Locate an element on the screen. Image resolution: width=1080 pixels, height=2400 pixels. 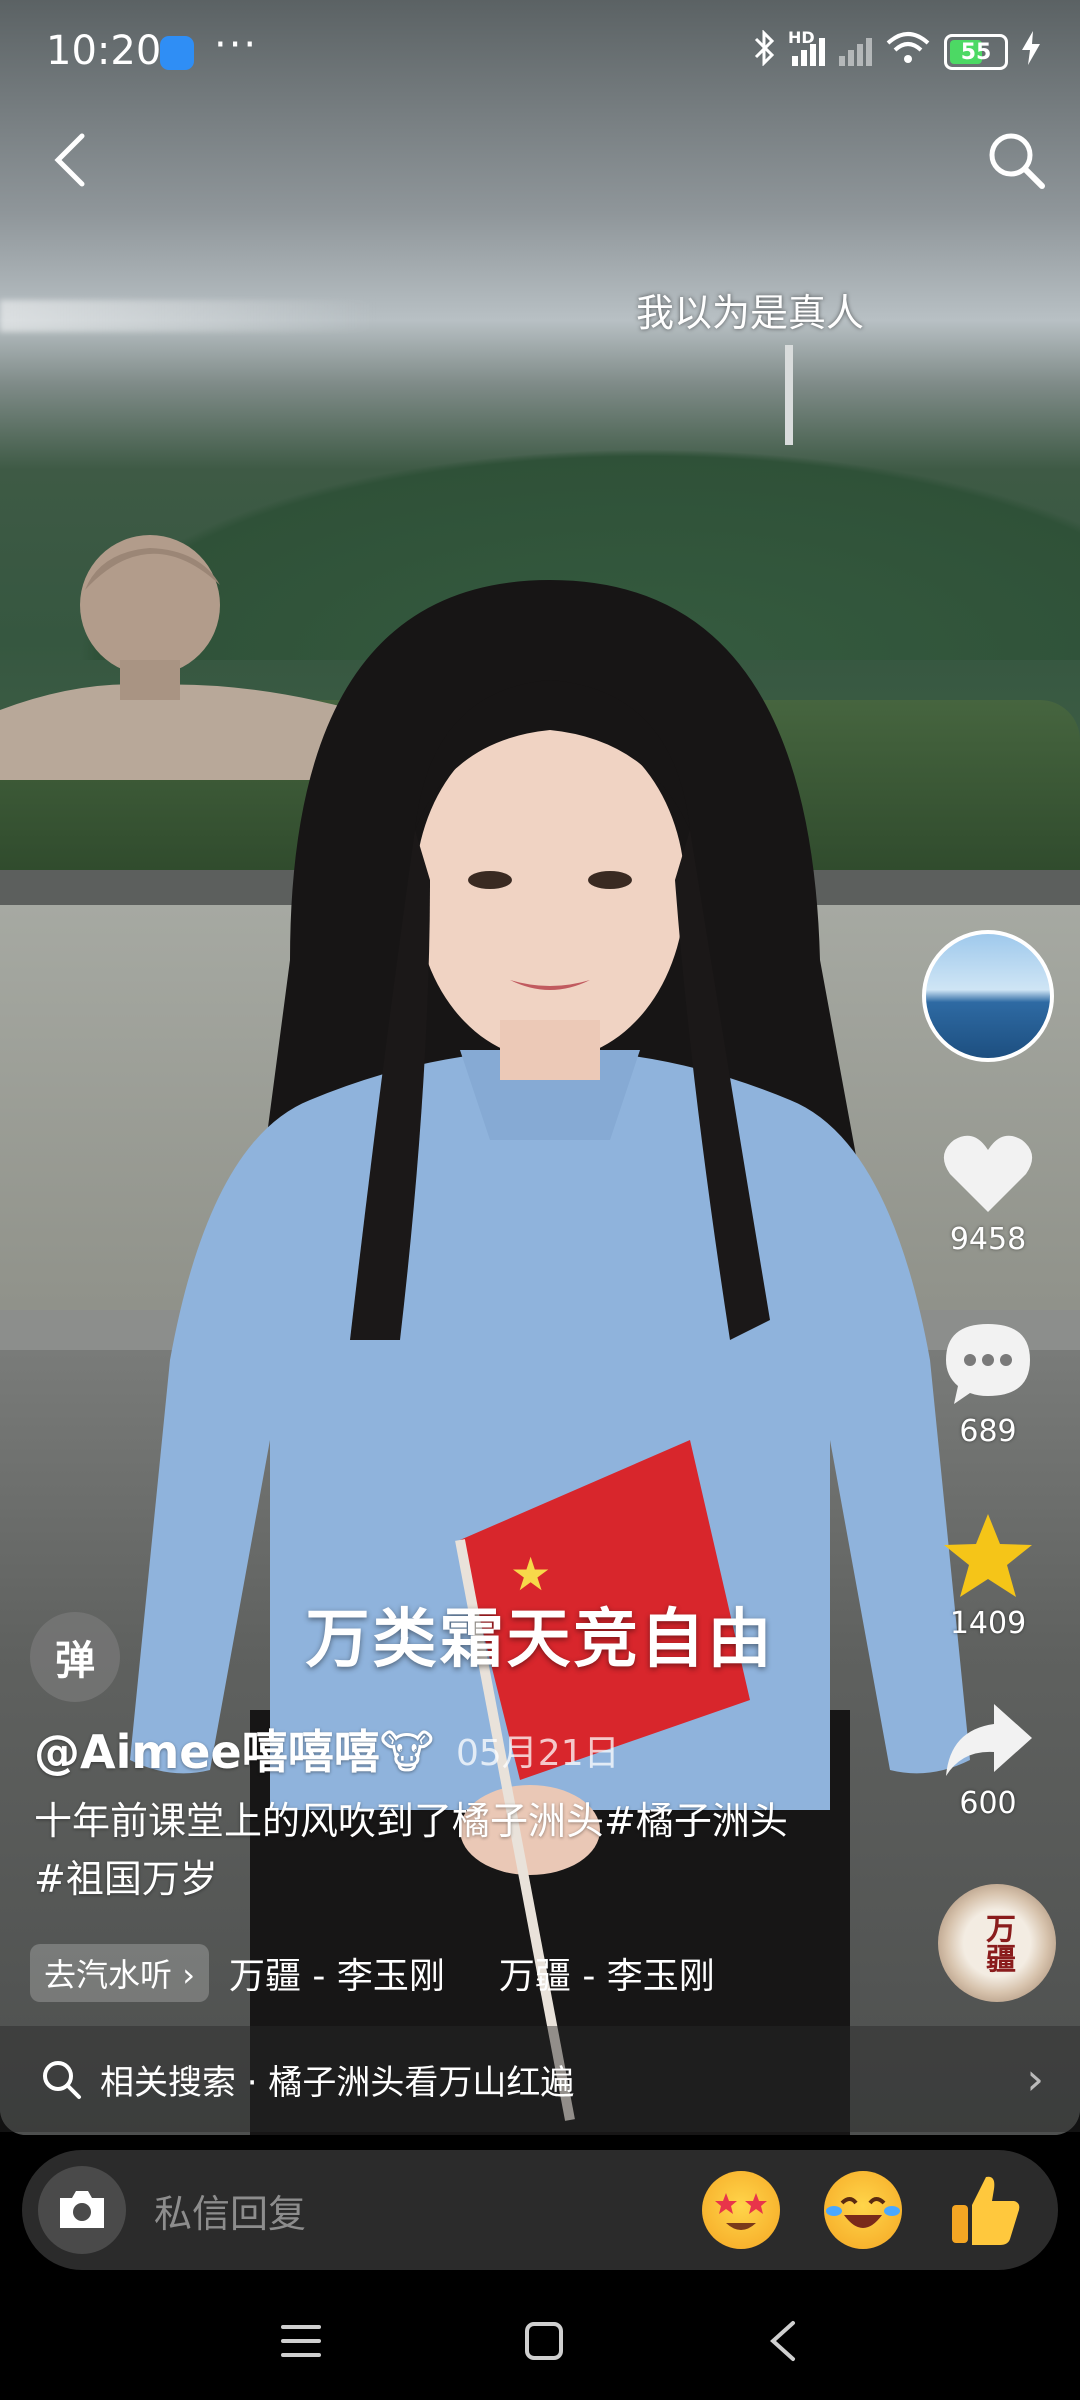
search-button is located at coordinates (1016, 160).